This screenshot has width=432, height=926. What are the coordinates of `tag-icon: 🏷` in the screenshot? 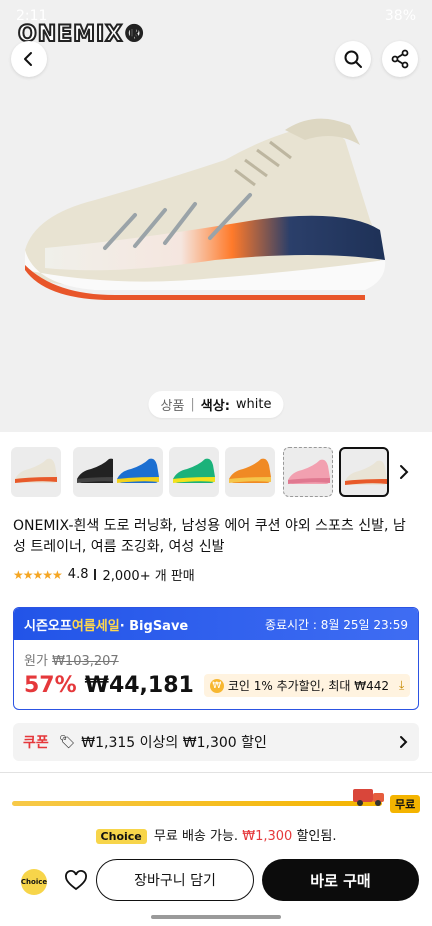 It's located at (67, 742).